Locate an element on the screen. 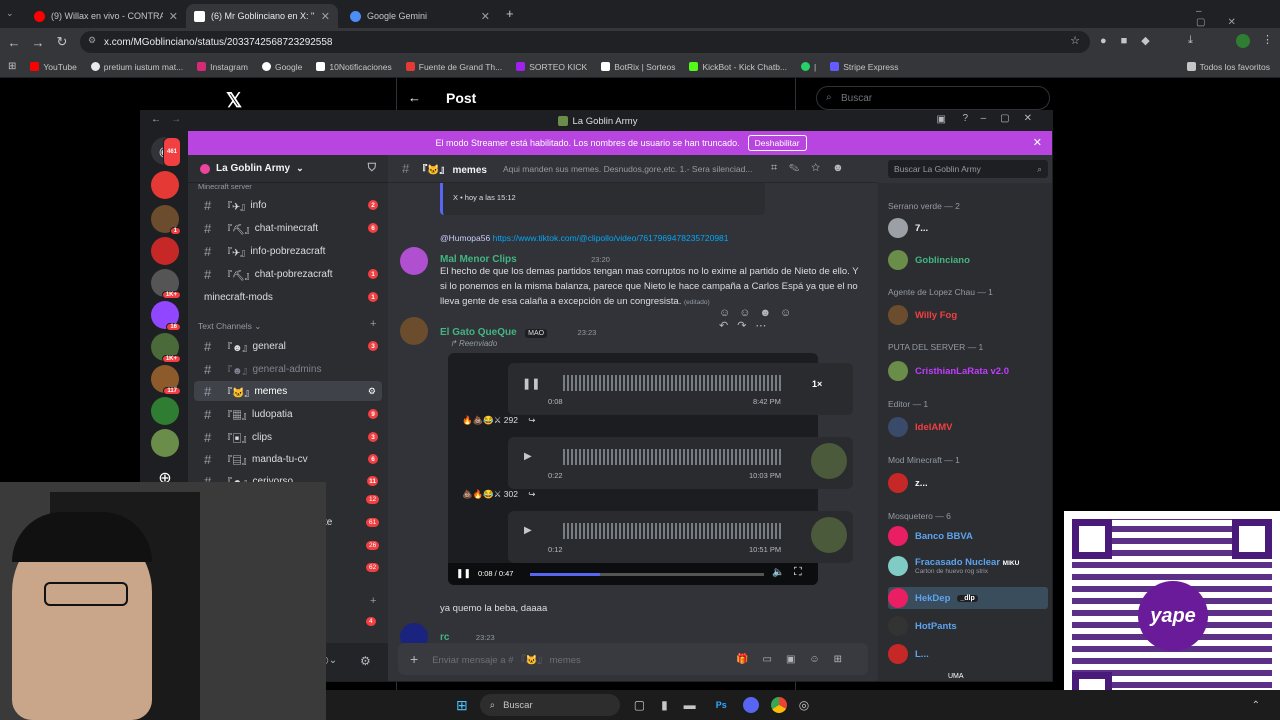 This screenshot has height=720, width=1280. browser-tab-3: Google Gemini ✕ is located at coordinates (420, 16).